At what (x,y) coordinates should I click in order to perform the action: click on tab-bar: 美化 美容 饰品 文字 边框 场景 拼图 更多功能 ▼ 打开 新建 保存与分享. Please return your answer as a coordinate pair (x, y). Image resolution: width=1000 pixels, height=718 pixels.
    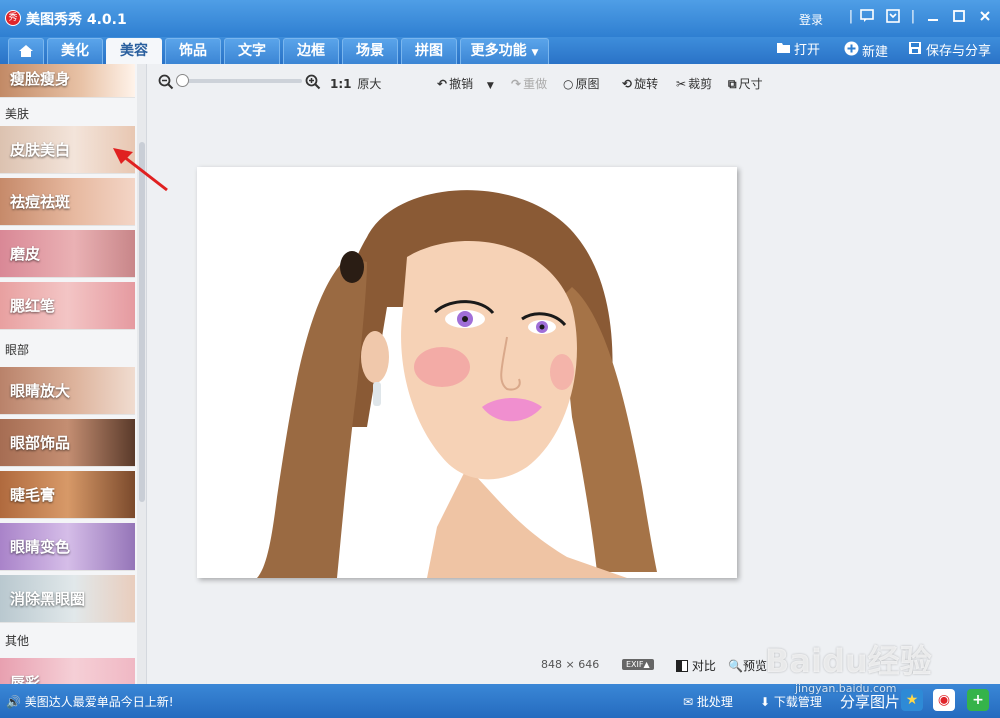
    Looking at the image, I should click on (500, 50).